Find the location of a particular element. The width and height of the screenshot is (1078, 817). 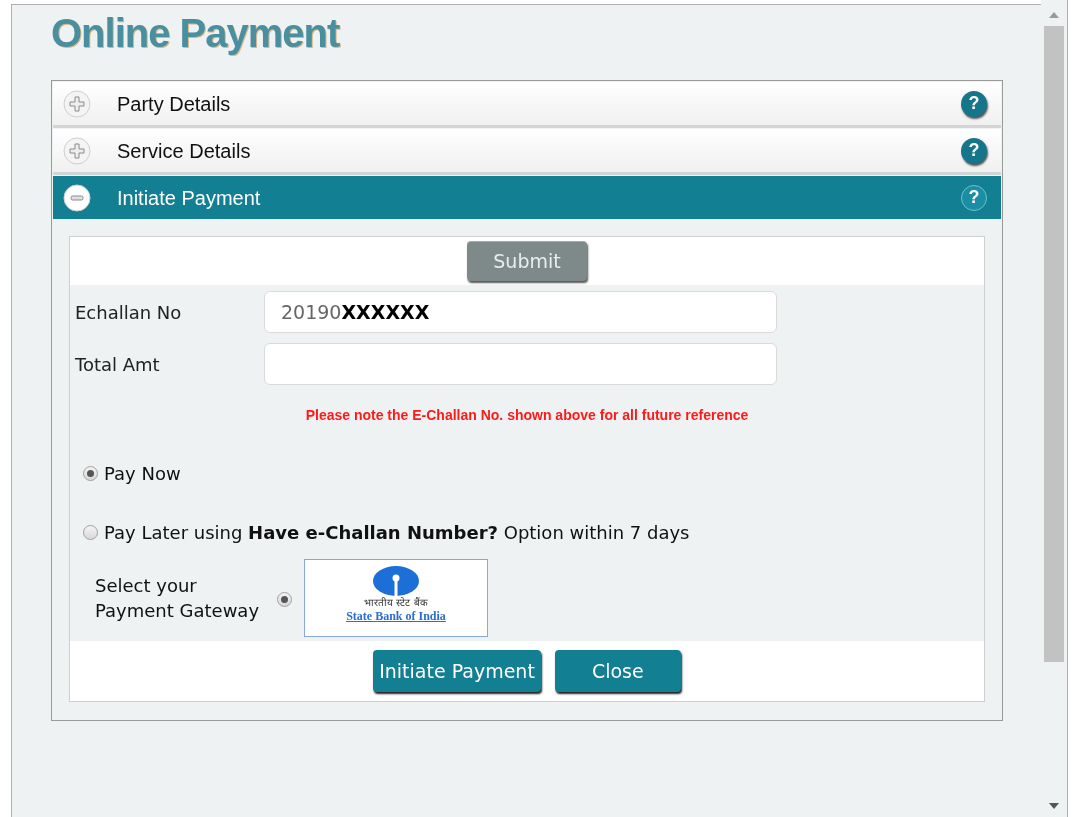

section-title: Party Details is located at coordinates (174, 104).